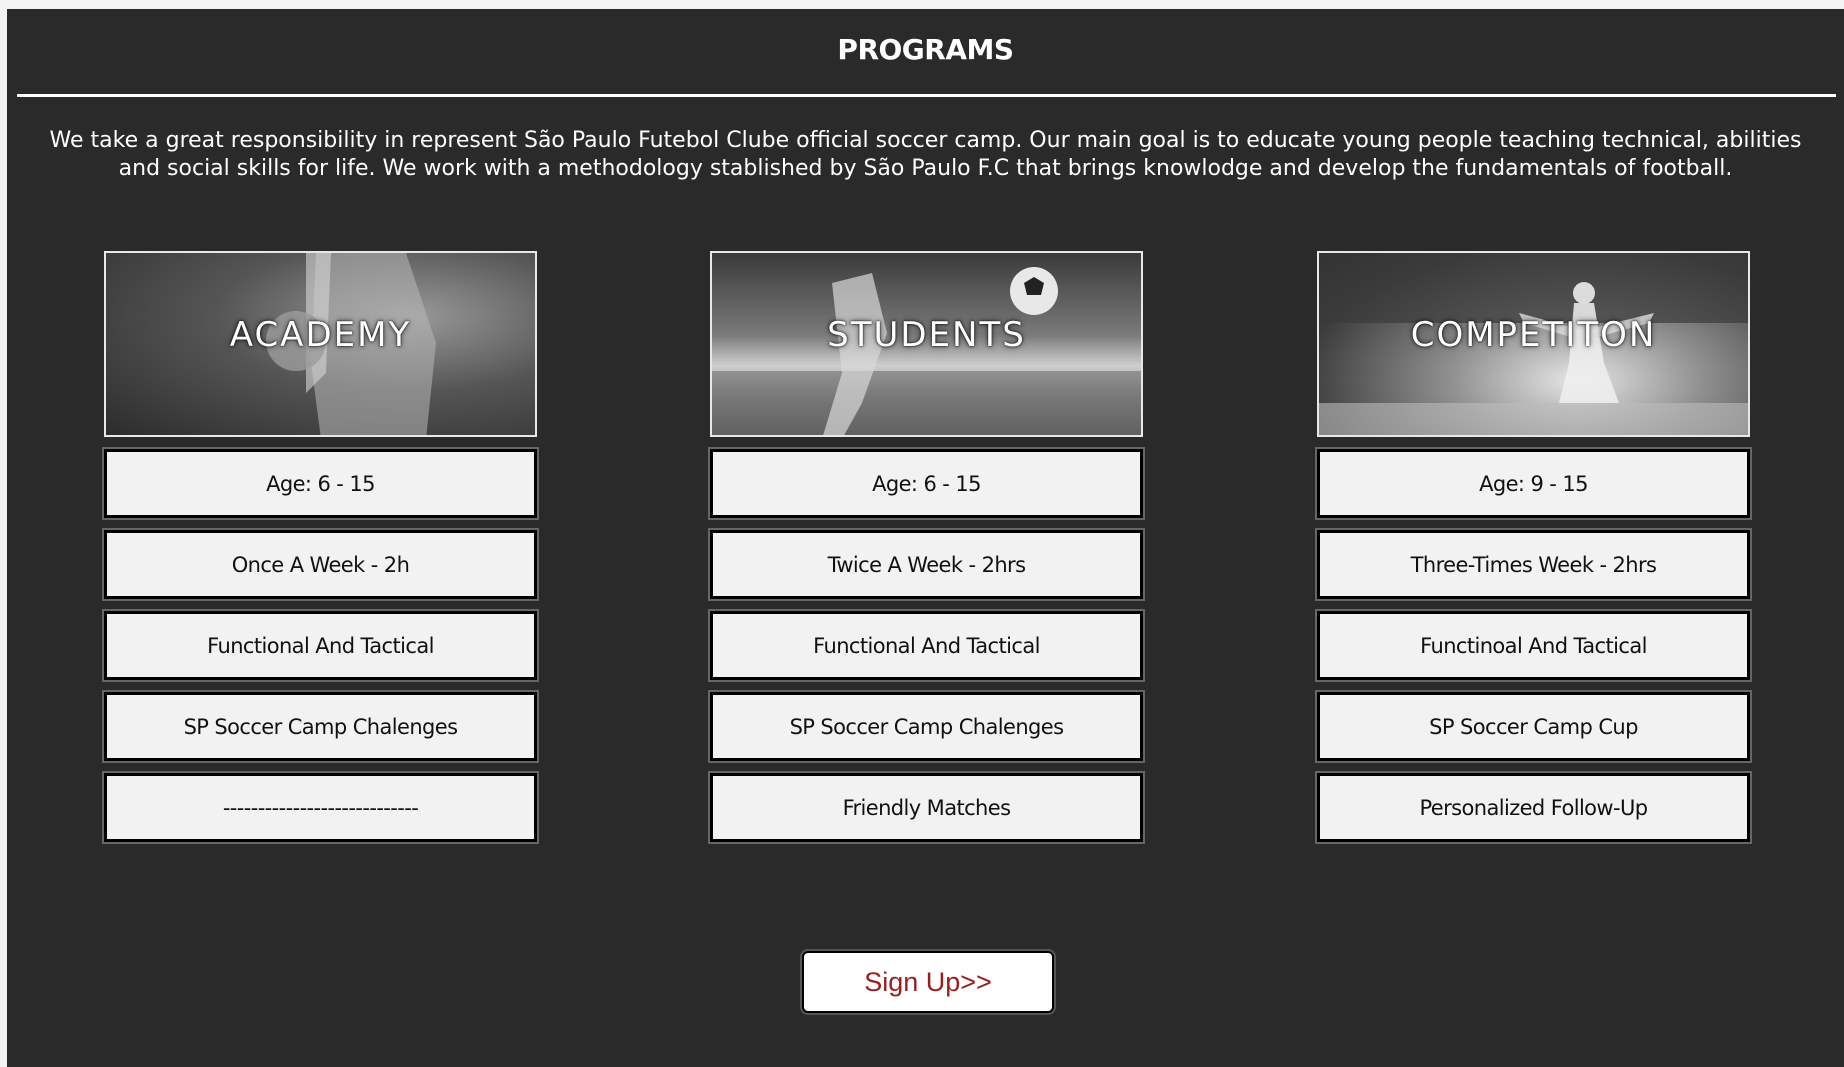 The width and height of the screenshot is (1844, 1067). What do you see at coordinates (1533, 726) in the screenshot?
I see `program-detail-challenge: SP Soccer Camp Cup` at bounding box center [1533, 726].